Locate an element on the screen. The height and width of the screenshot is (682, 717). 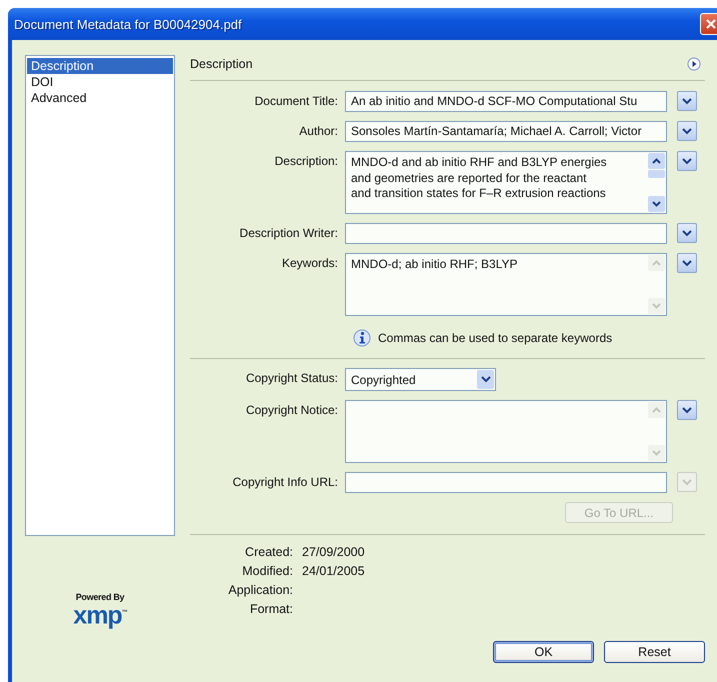
field-label: Document Title: is located at coordinates (296, 101).